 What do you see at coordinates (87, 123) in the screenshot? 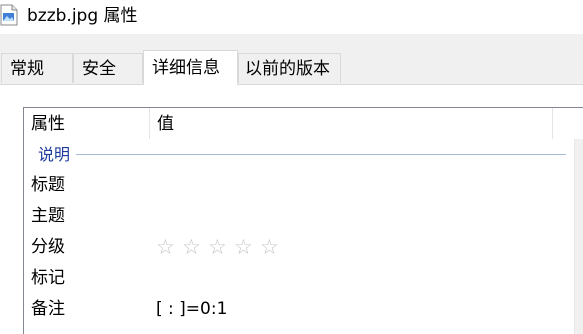
I see `column-header-property: 属性` at bounding box center [87, 123].